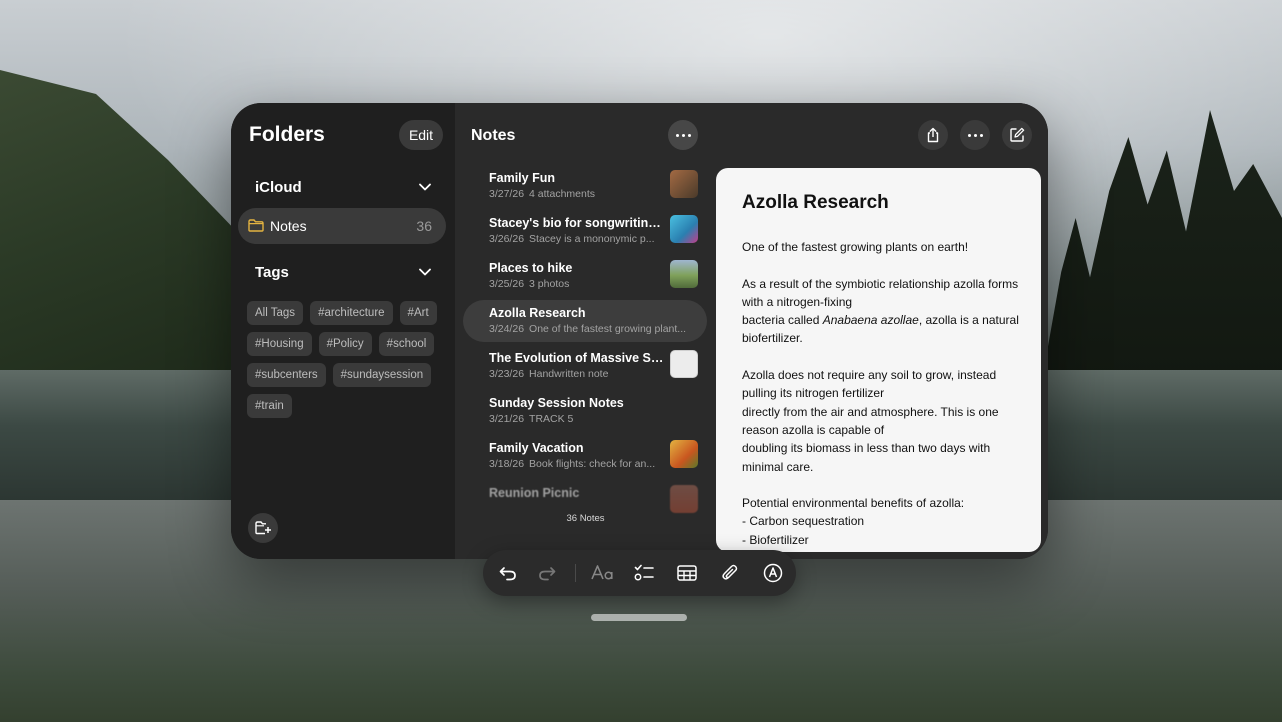 The width and height of the screenshot is (1282, 722). I want to click on attachment-icon, so click(730, 573).